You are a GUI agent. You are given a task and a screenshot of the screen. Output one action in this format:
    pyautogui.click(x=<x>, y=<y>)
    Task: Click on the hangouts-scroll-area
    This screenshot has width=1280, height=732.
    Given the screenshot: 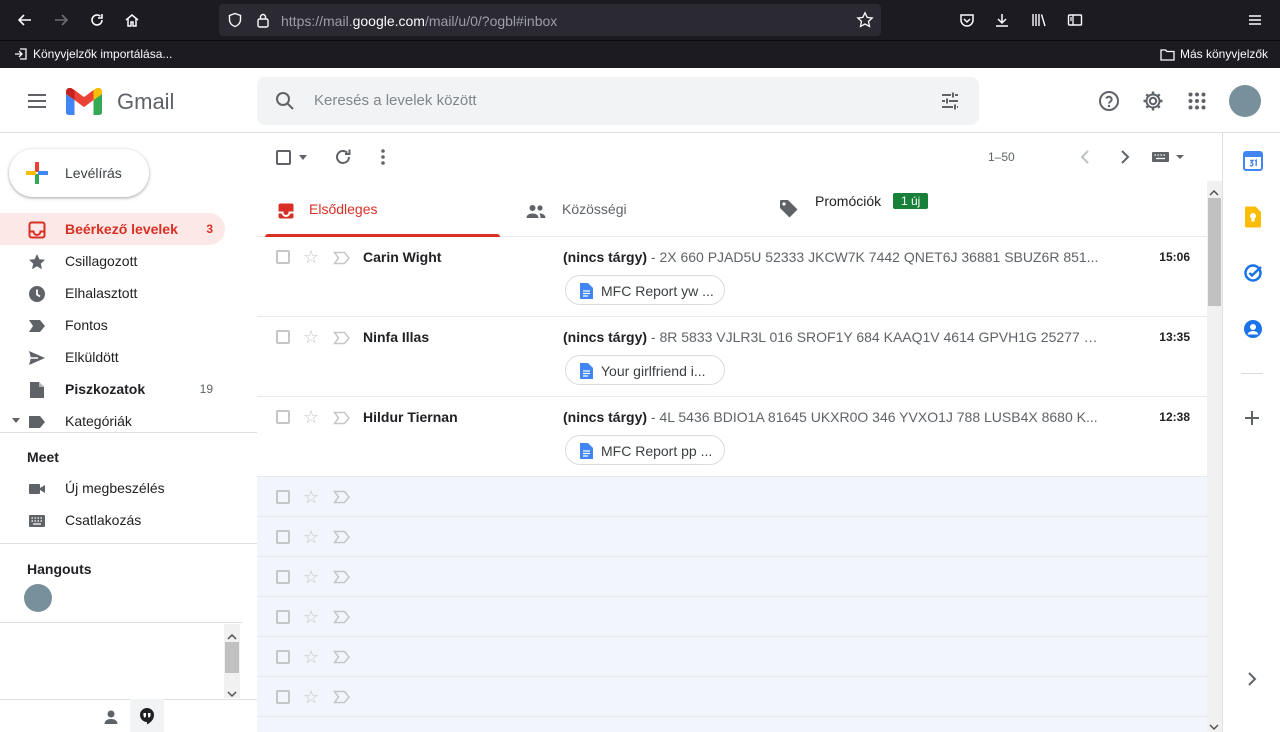 What is the action you would take?
    pyautogui.click(x=121, y=660)
    